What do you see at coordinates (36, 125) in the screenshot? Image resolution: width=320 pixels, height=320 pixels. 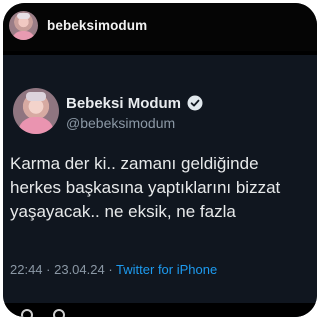 I see `tweet-avatar-dress` at bounding box center [36, 125].